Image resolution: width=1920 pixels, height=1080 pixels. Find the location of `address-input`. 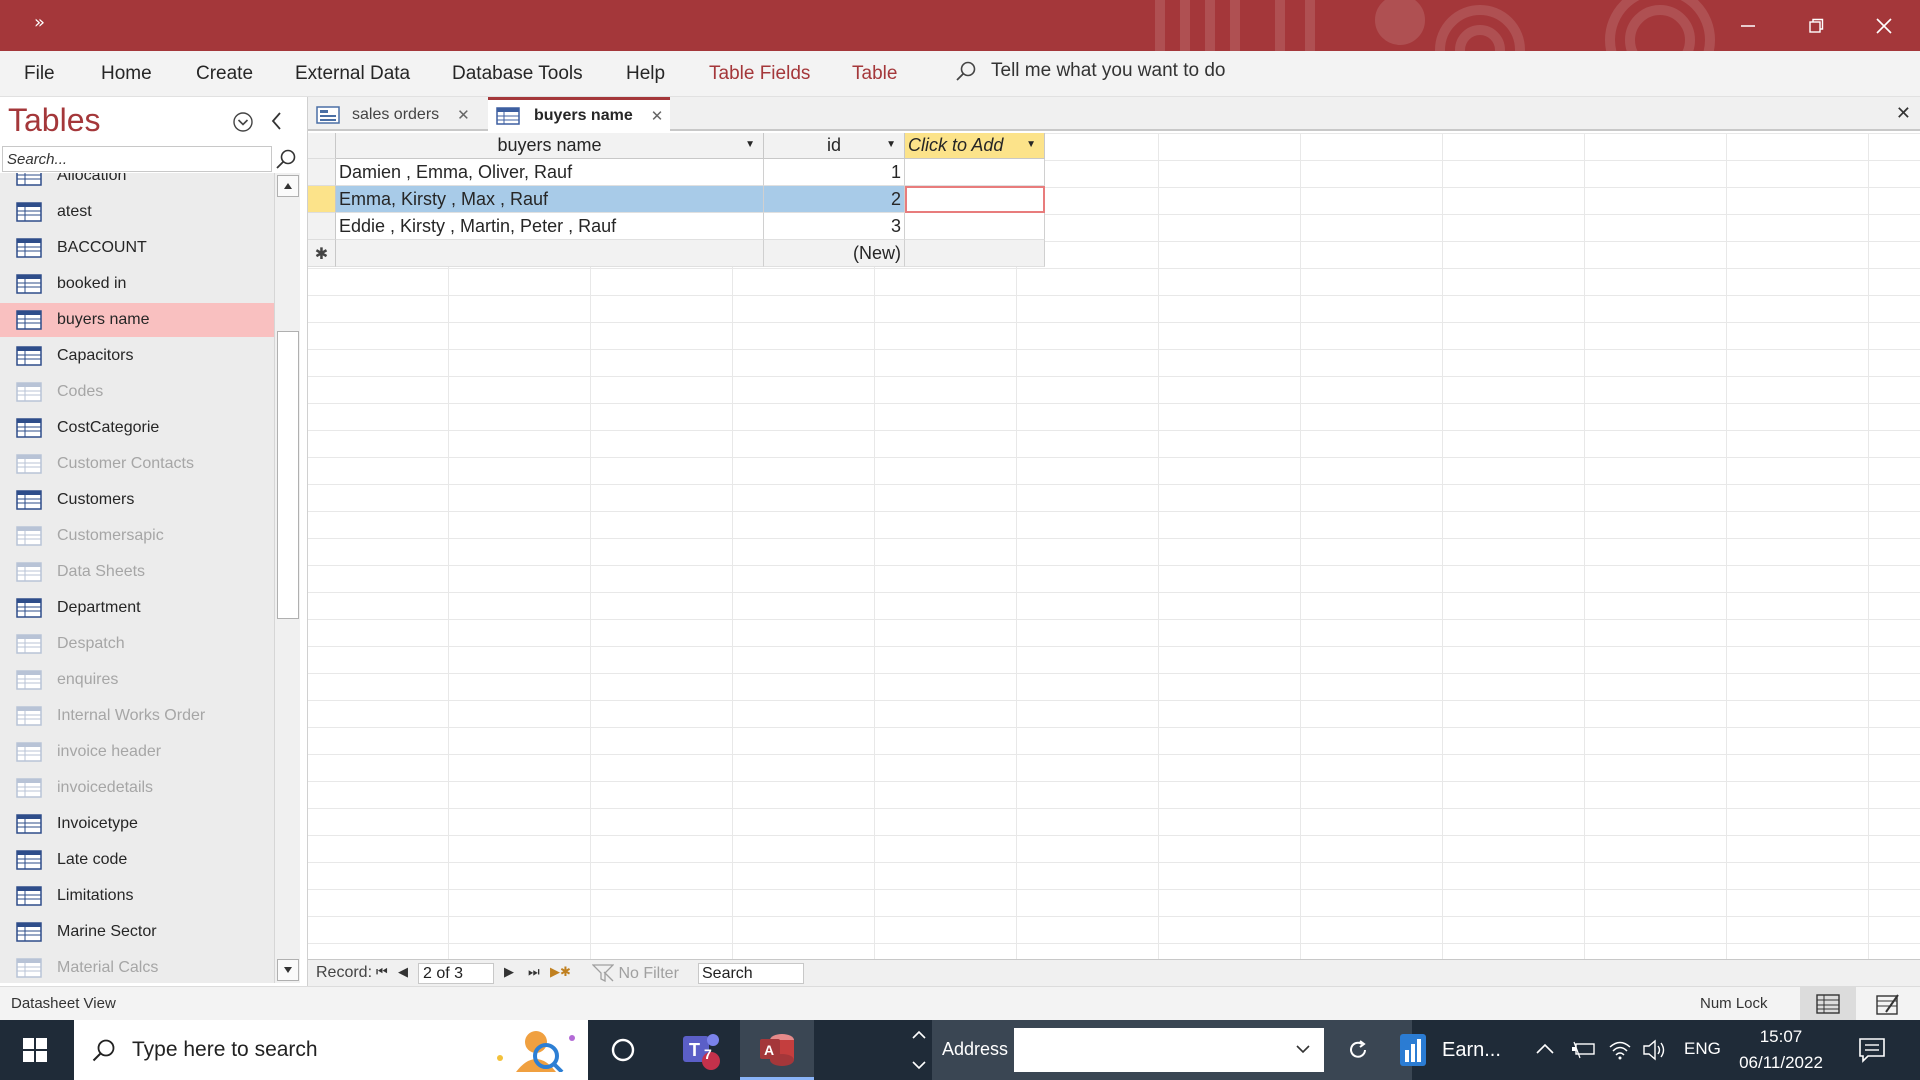

address-input is located at coordinates (1169, 1050).